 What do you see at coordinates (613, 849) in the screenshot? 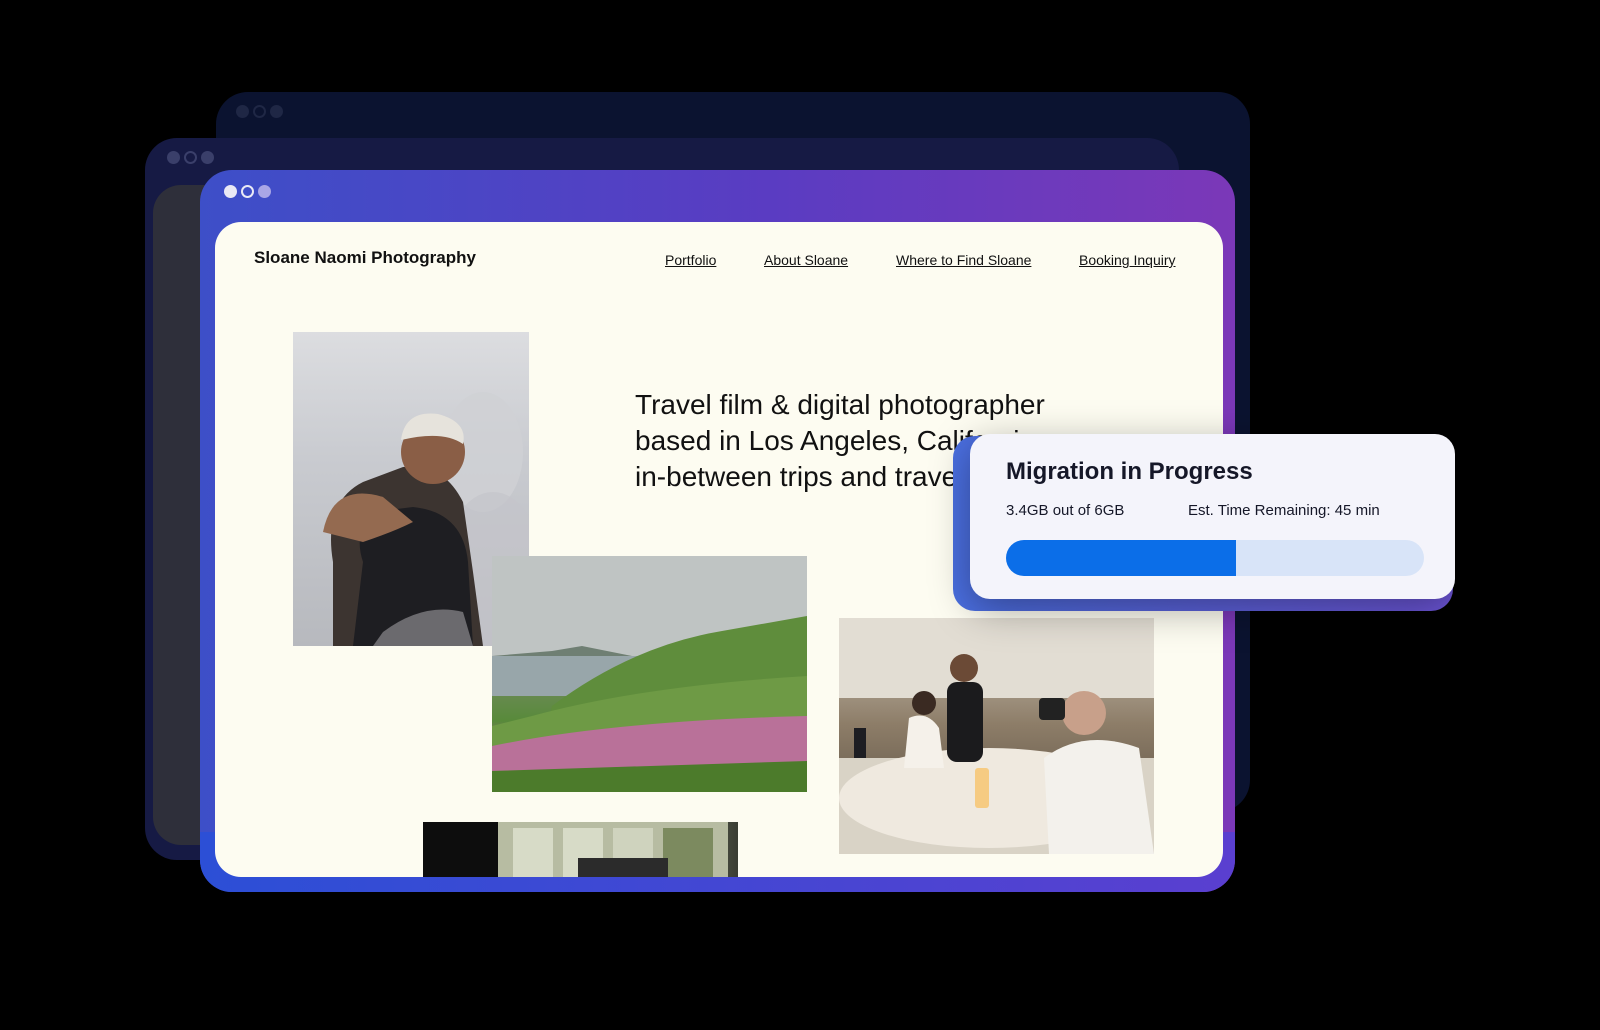
I see `window-interior-art` at bounding box center [613, 849].